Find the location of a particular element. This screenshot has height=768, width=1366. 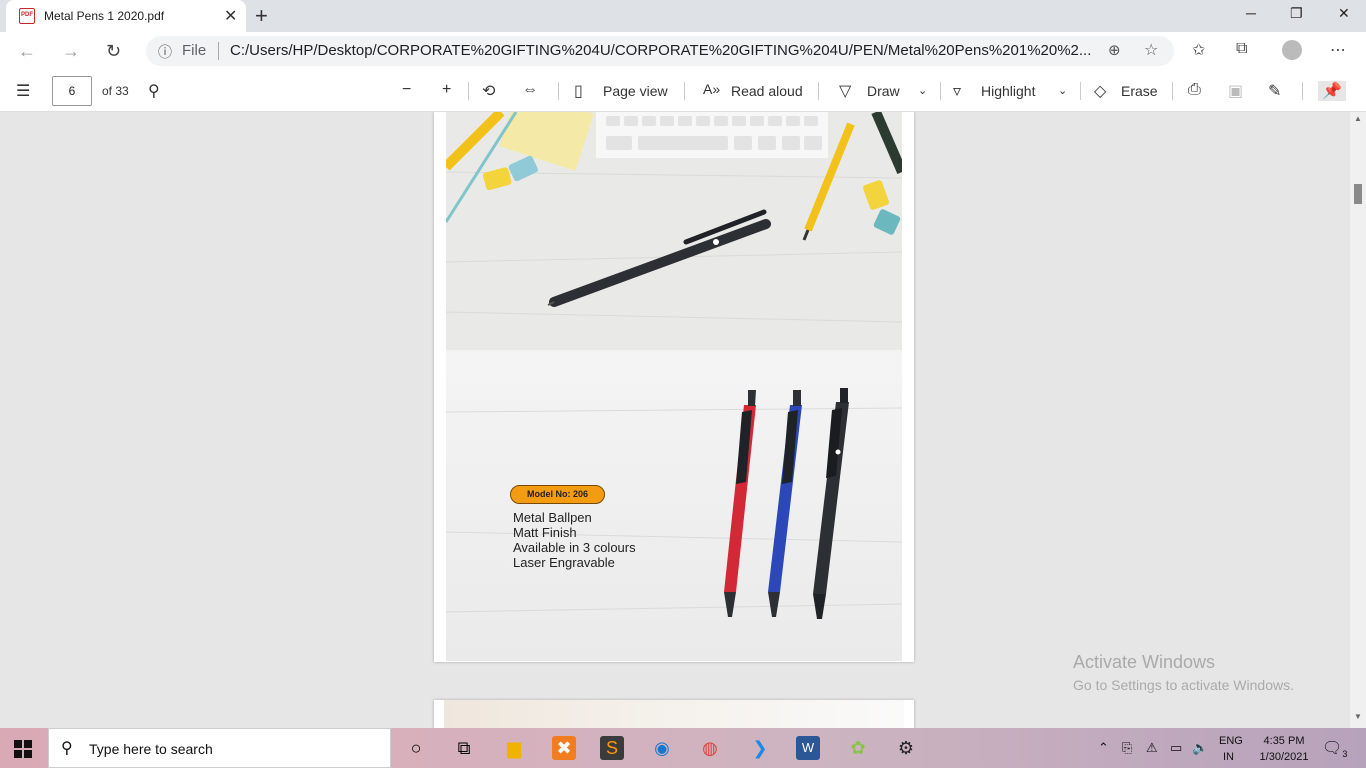

paint-icon: ✿ is located at coordinates (858, 748).